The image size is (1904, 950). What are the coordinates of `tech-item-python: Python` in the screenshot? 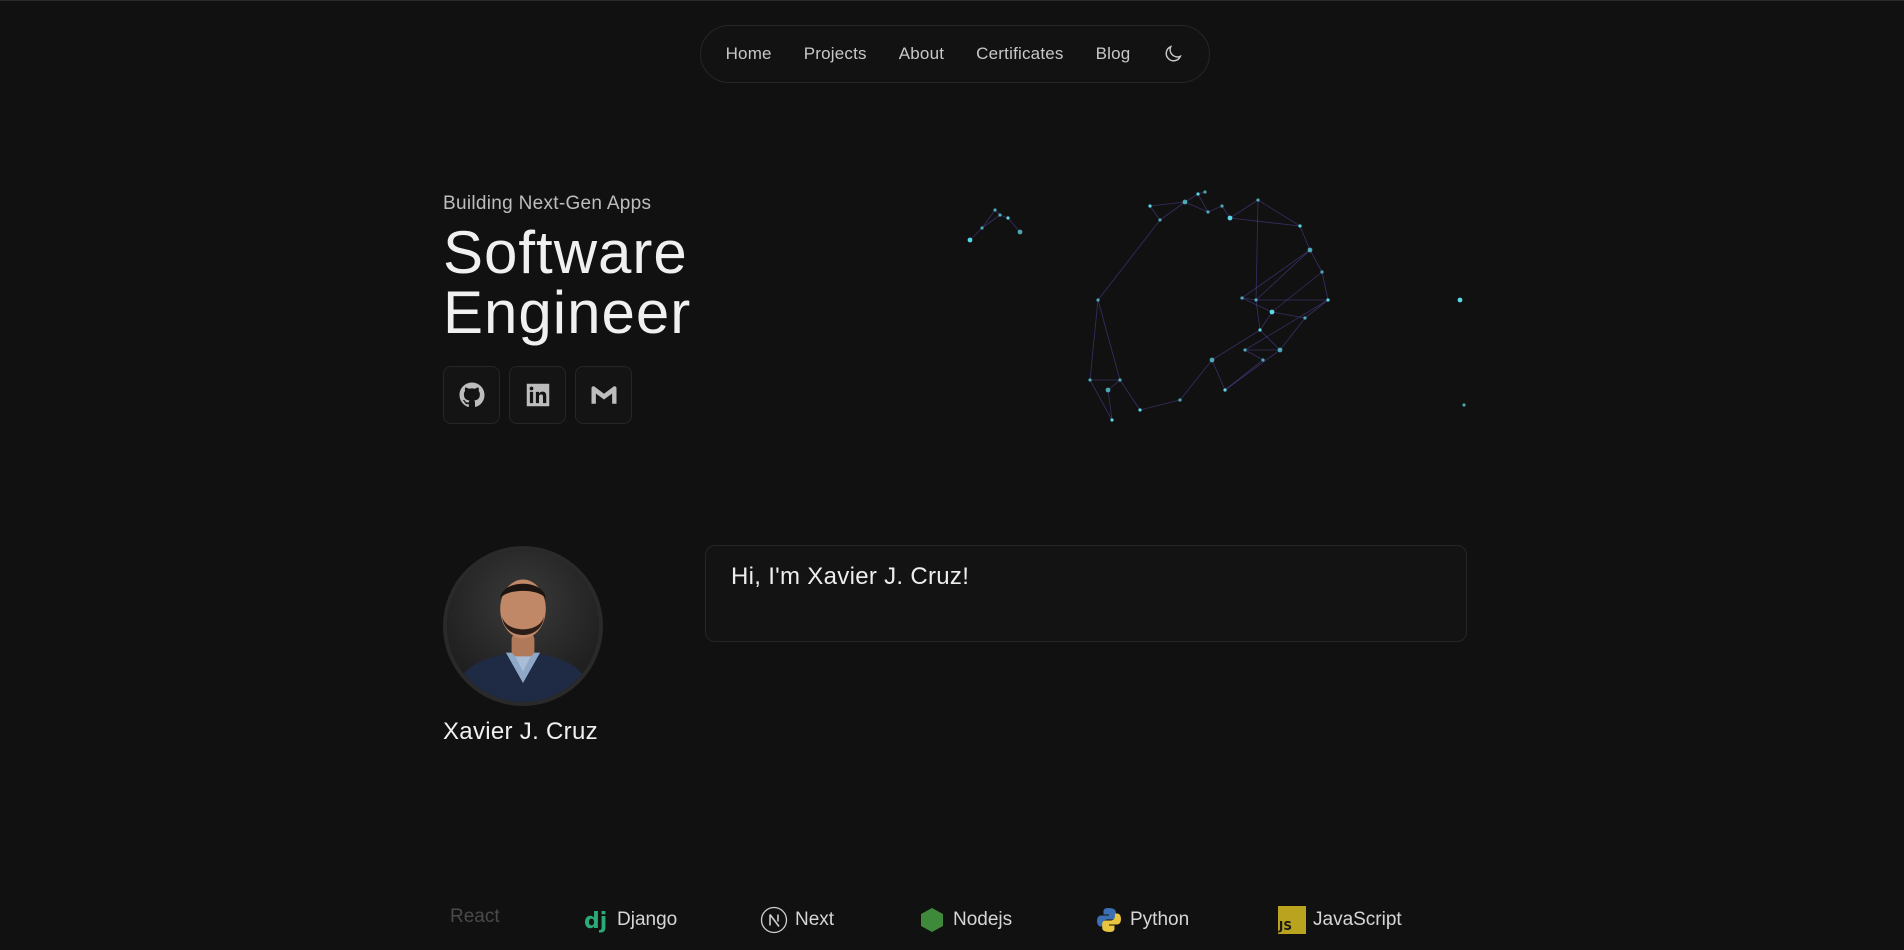 It's located at (1142, 920).